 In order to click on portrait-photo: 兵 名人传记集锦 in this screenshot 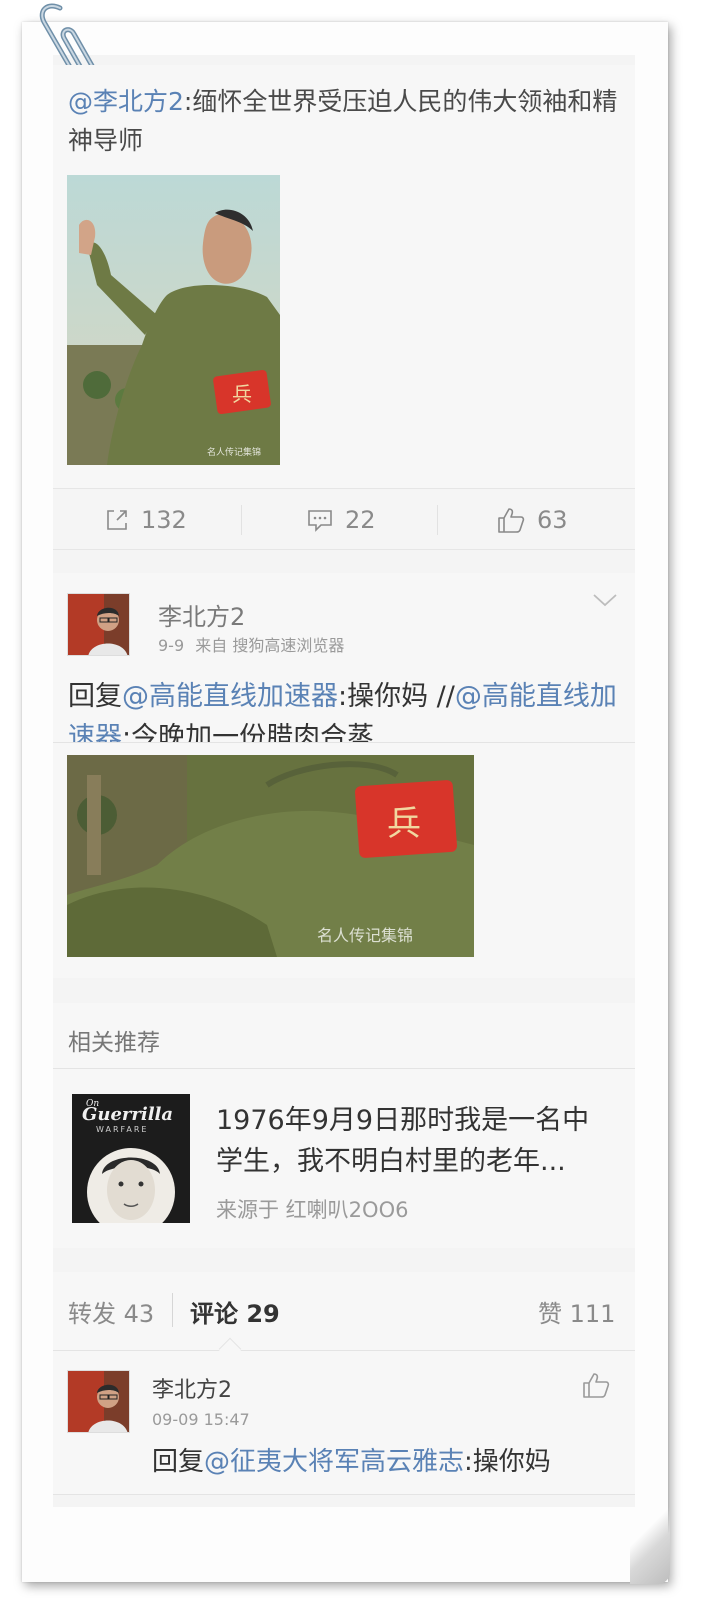, I will do `click(173, 320)`.